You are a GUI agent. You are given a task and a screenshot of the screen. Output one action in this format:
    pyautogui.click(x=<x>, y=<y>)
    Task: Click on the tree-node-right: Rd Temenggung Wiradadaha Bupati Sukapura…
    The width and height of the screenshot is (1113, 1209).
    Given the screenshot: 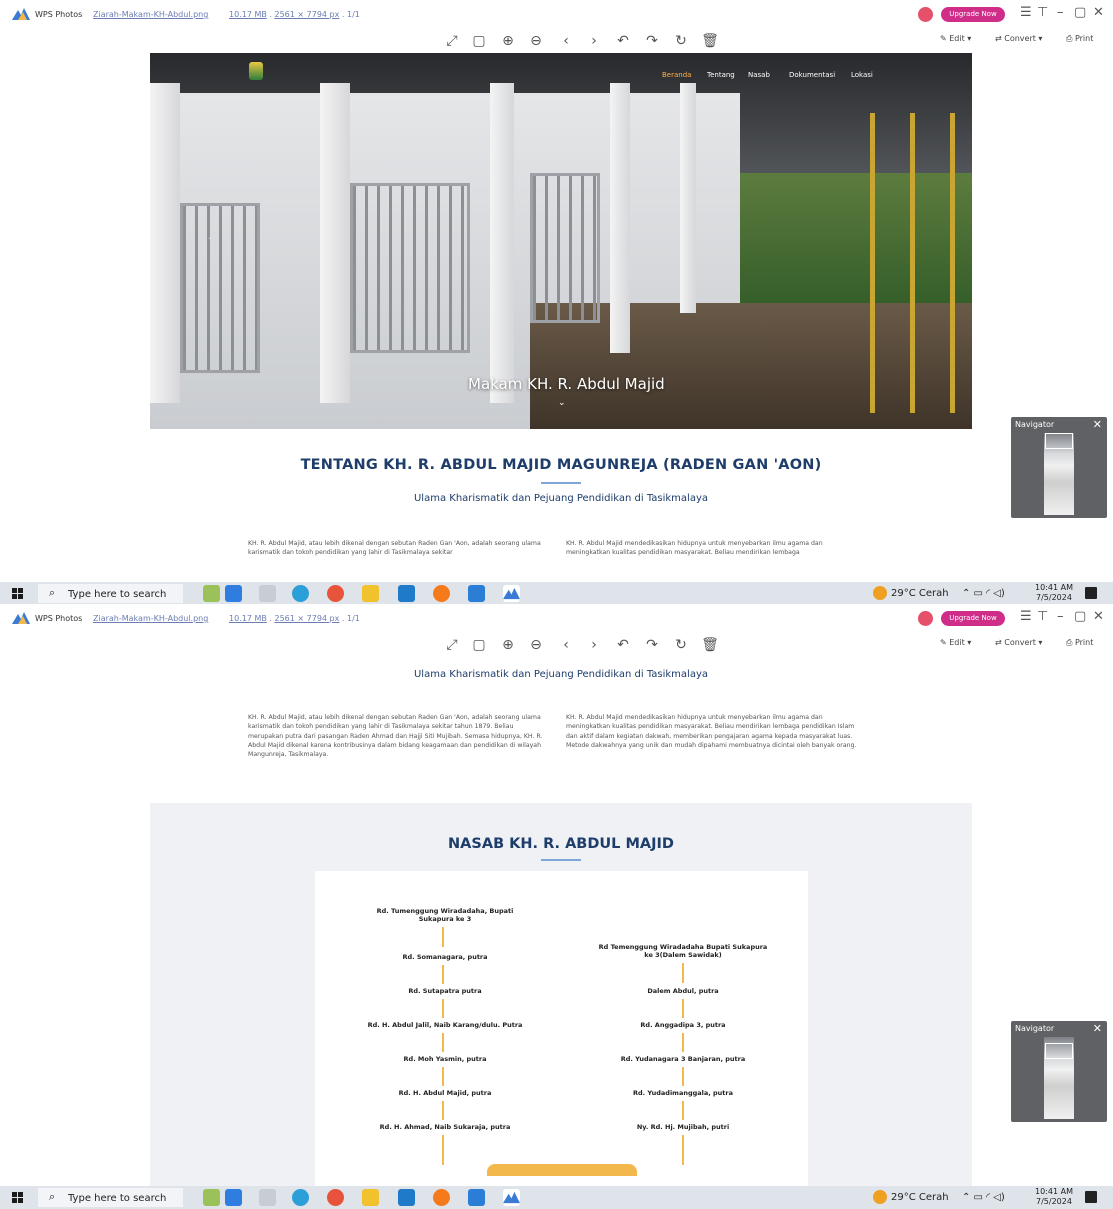 What is the action you would take?
    pyautogui.click(x=683, y=951)
    